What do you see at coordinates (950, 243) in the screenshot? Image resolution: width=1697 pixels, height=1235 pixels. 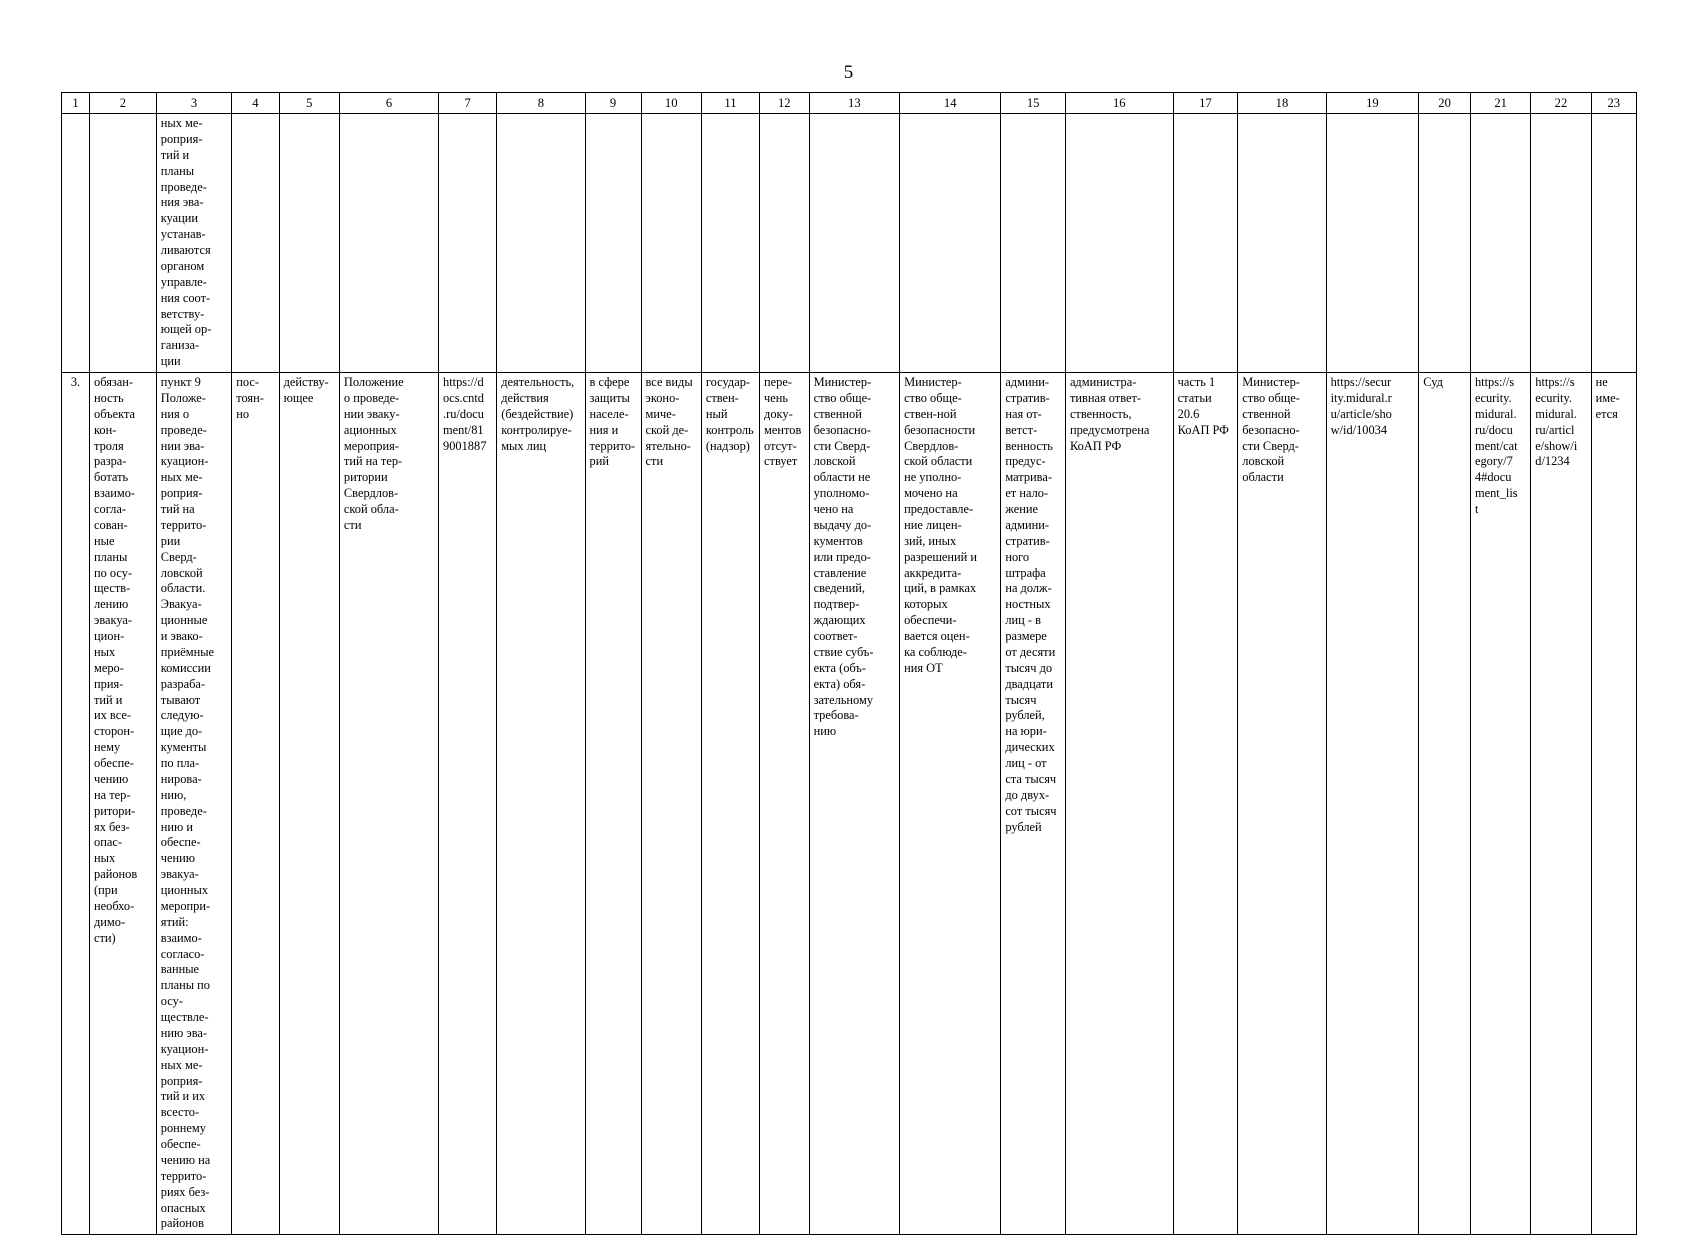 I see `cell-r0-c14` at bounding box center [950, 243].